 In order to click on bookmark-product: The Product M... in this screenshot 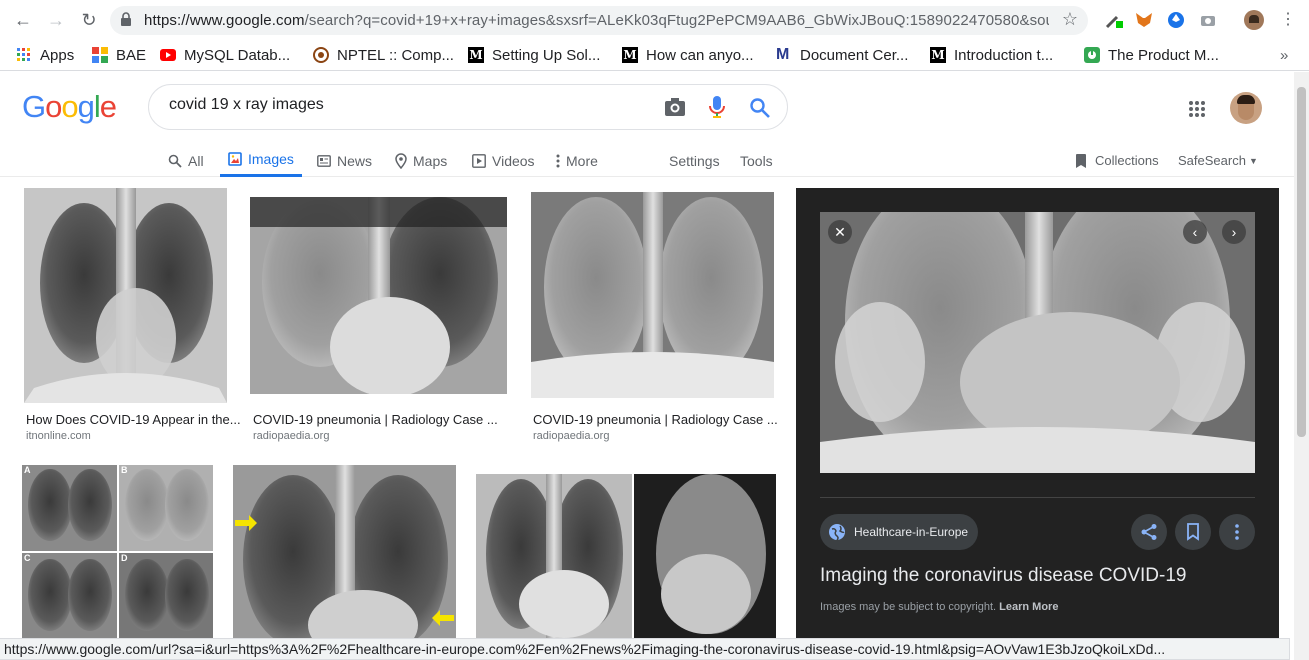, I will do `click(1151, 55)`.